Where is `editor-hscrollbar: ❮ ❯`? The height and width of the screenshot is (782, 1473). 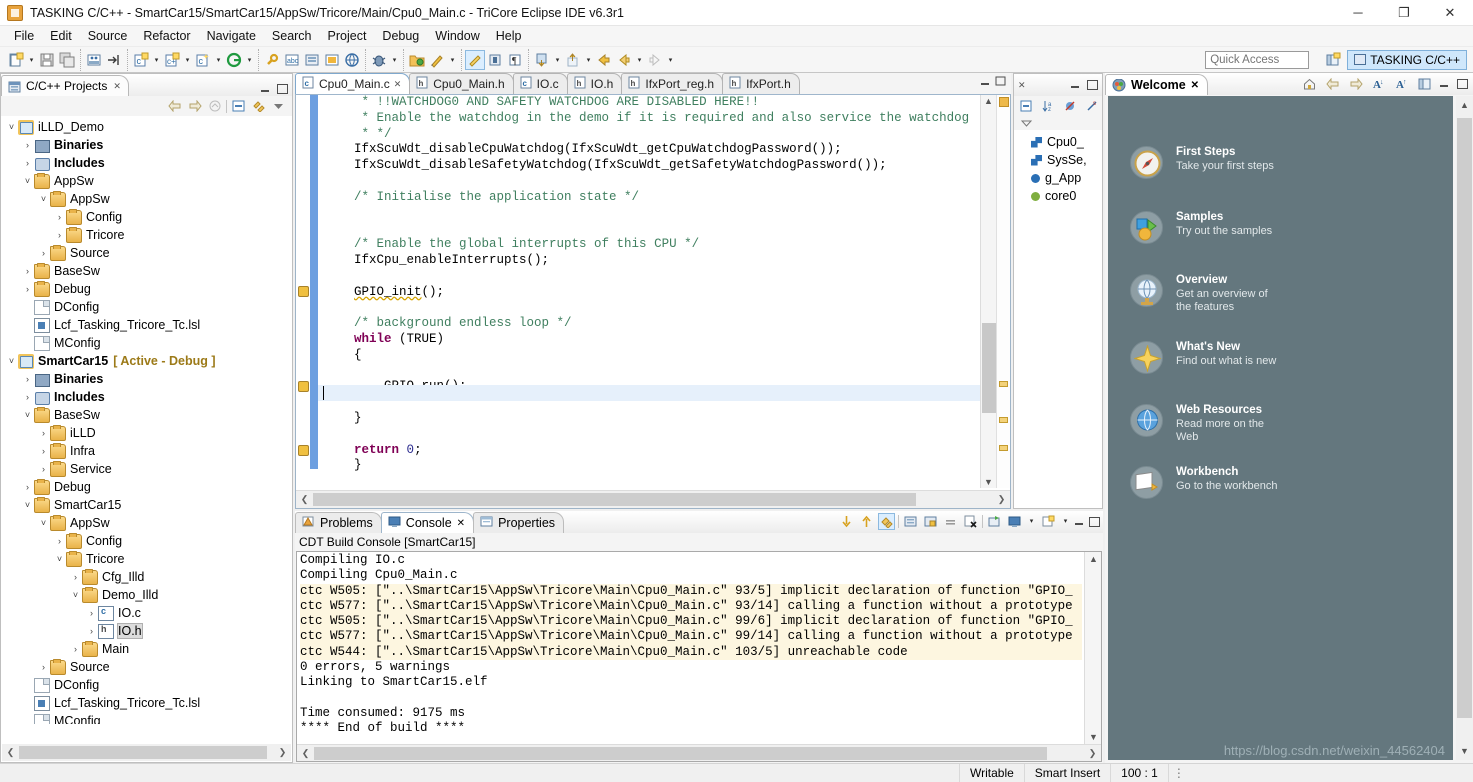 editor-hscrollbar: ❮ ❯ is located at coordinates (653, 499).